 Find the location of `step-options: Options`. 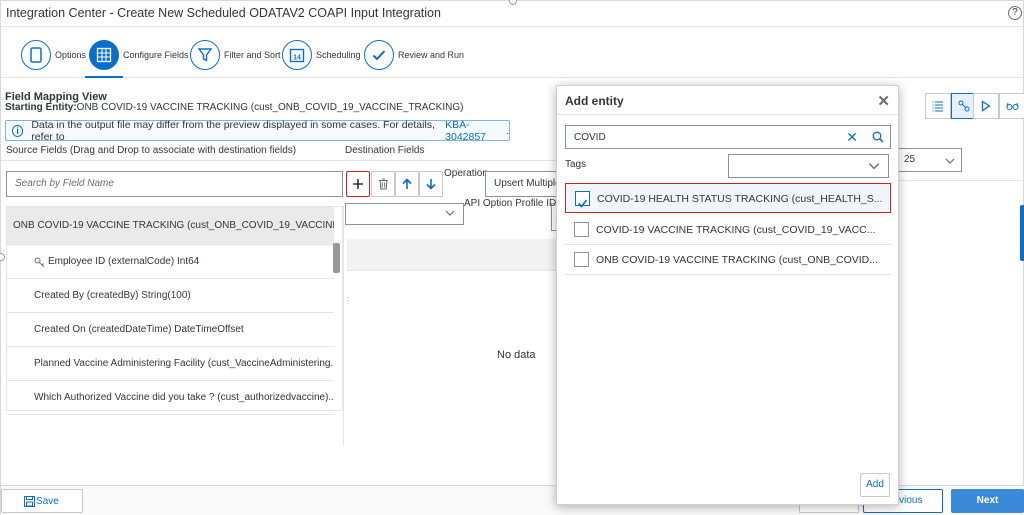

step-options: Options is located at coordinates (53, 55).